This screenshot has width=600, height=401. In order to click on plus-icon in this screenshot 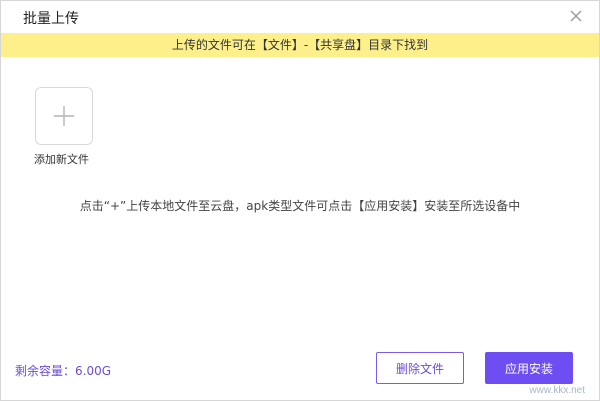, I will do `click(64, 116)`.